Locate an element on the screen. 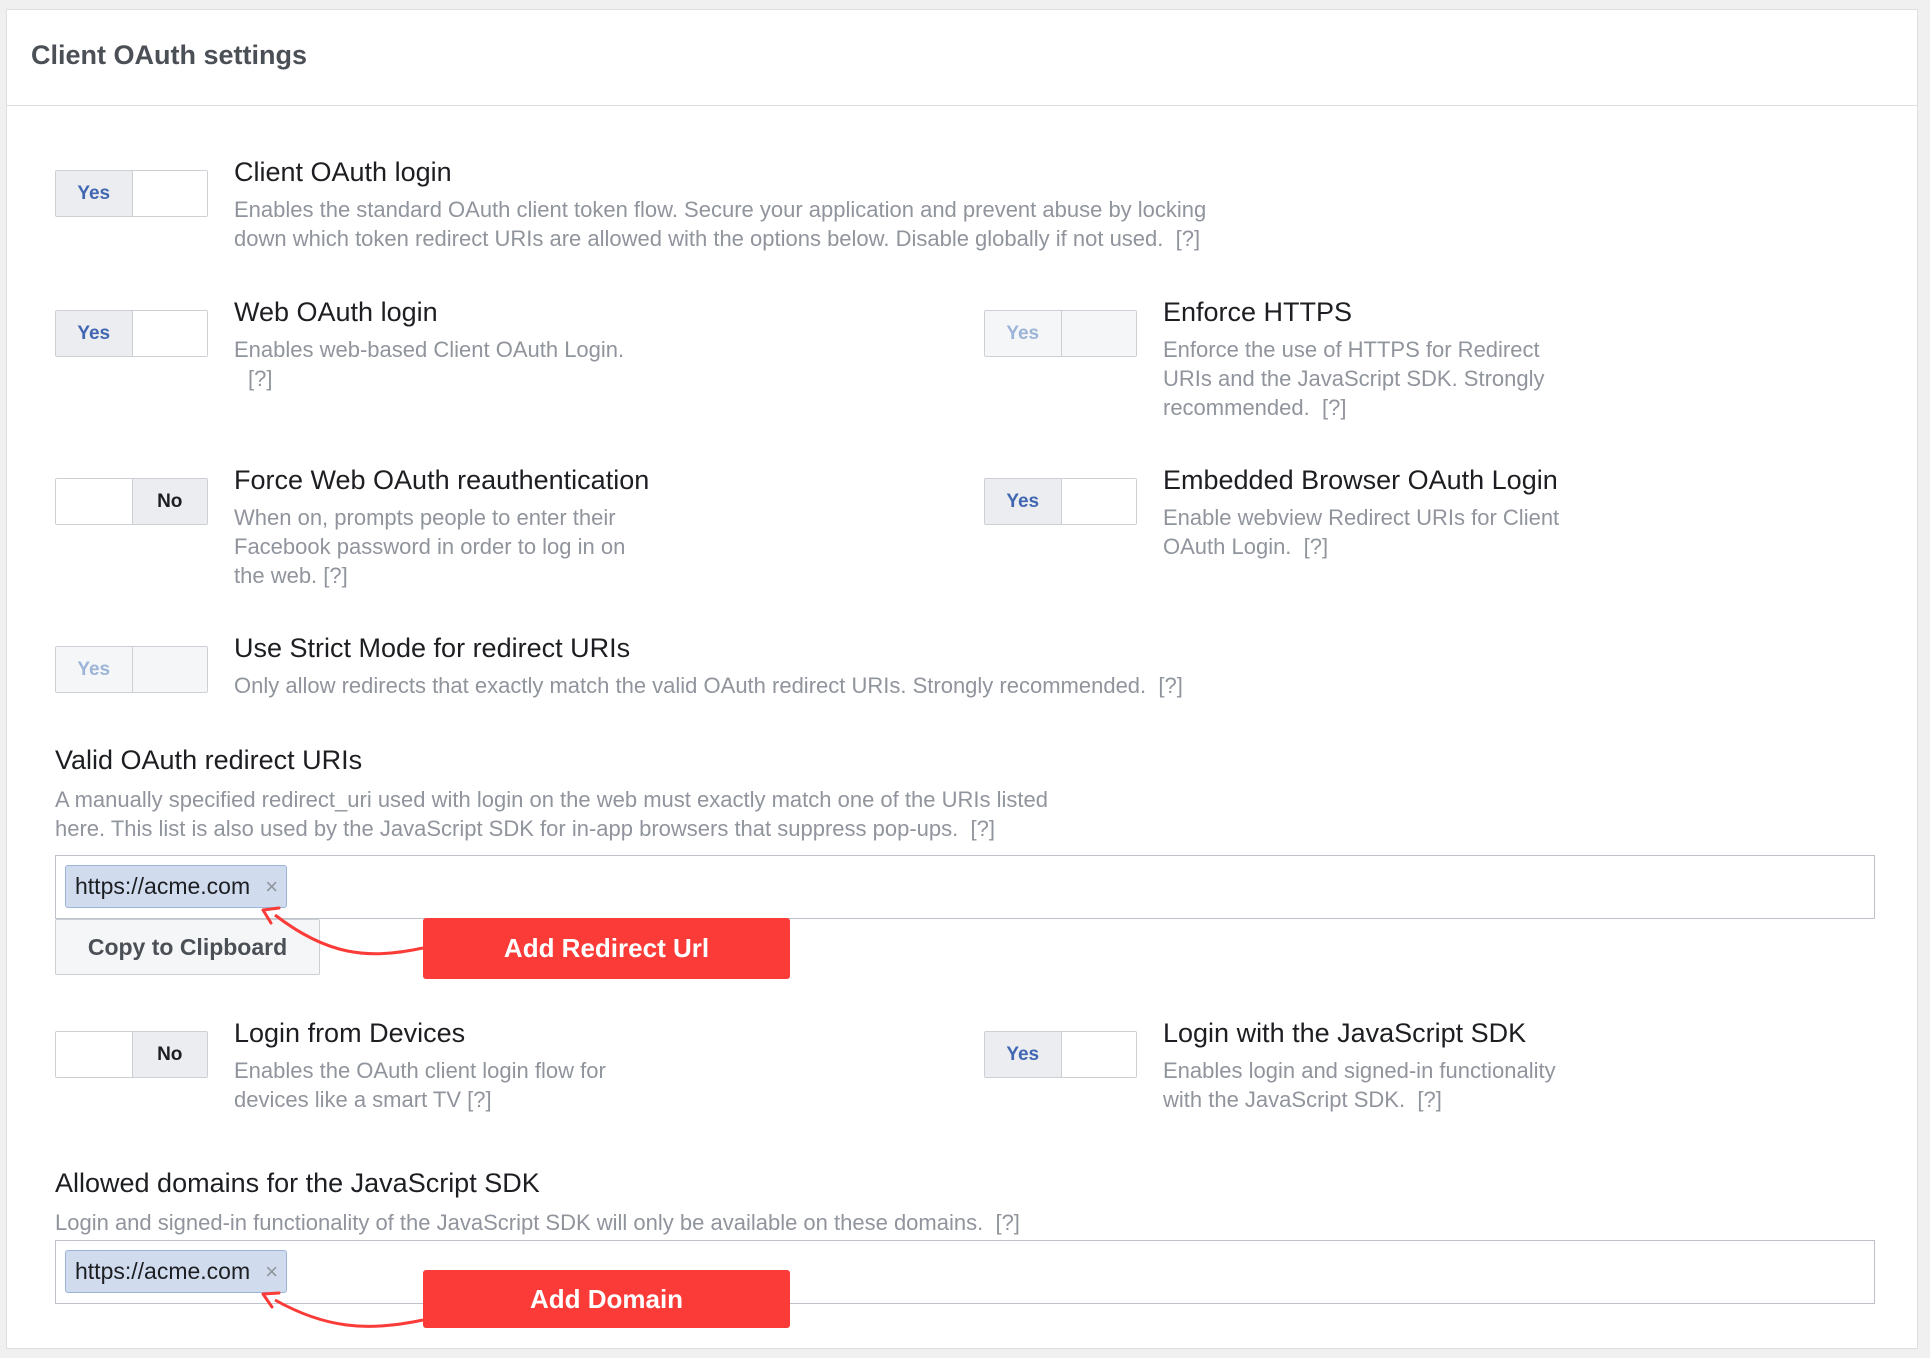 Image resolution: width=1930 pixels, height=1358 pixels. copy-to-clipboard-button: Copy to Clipboard is located at coordinates (187, 947).